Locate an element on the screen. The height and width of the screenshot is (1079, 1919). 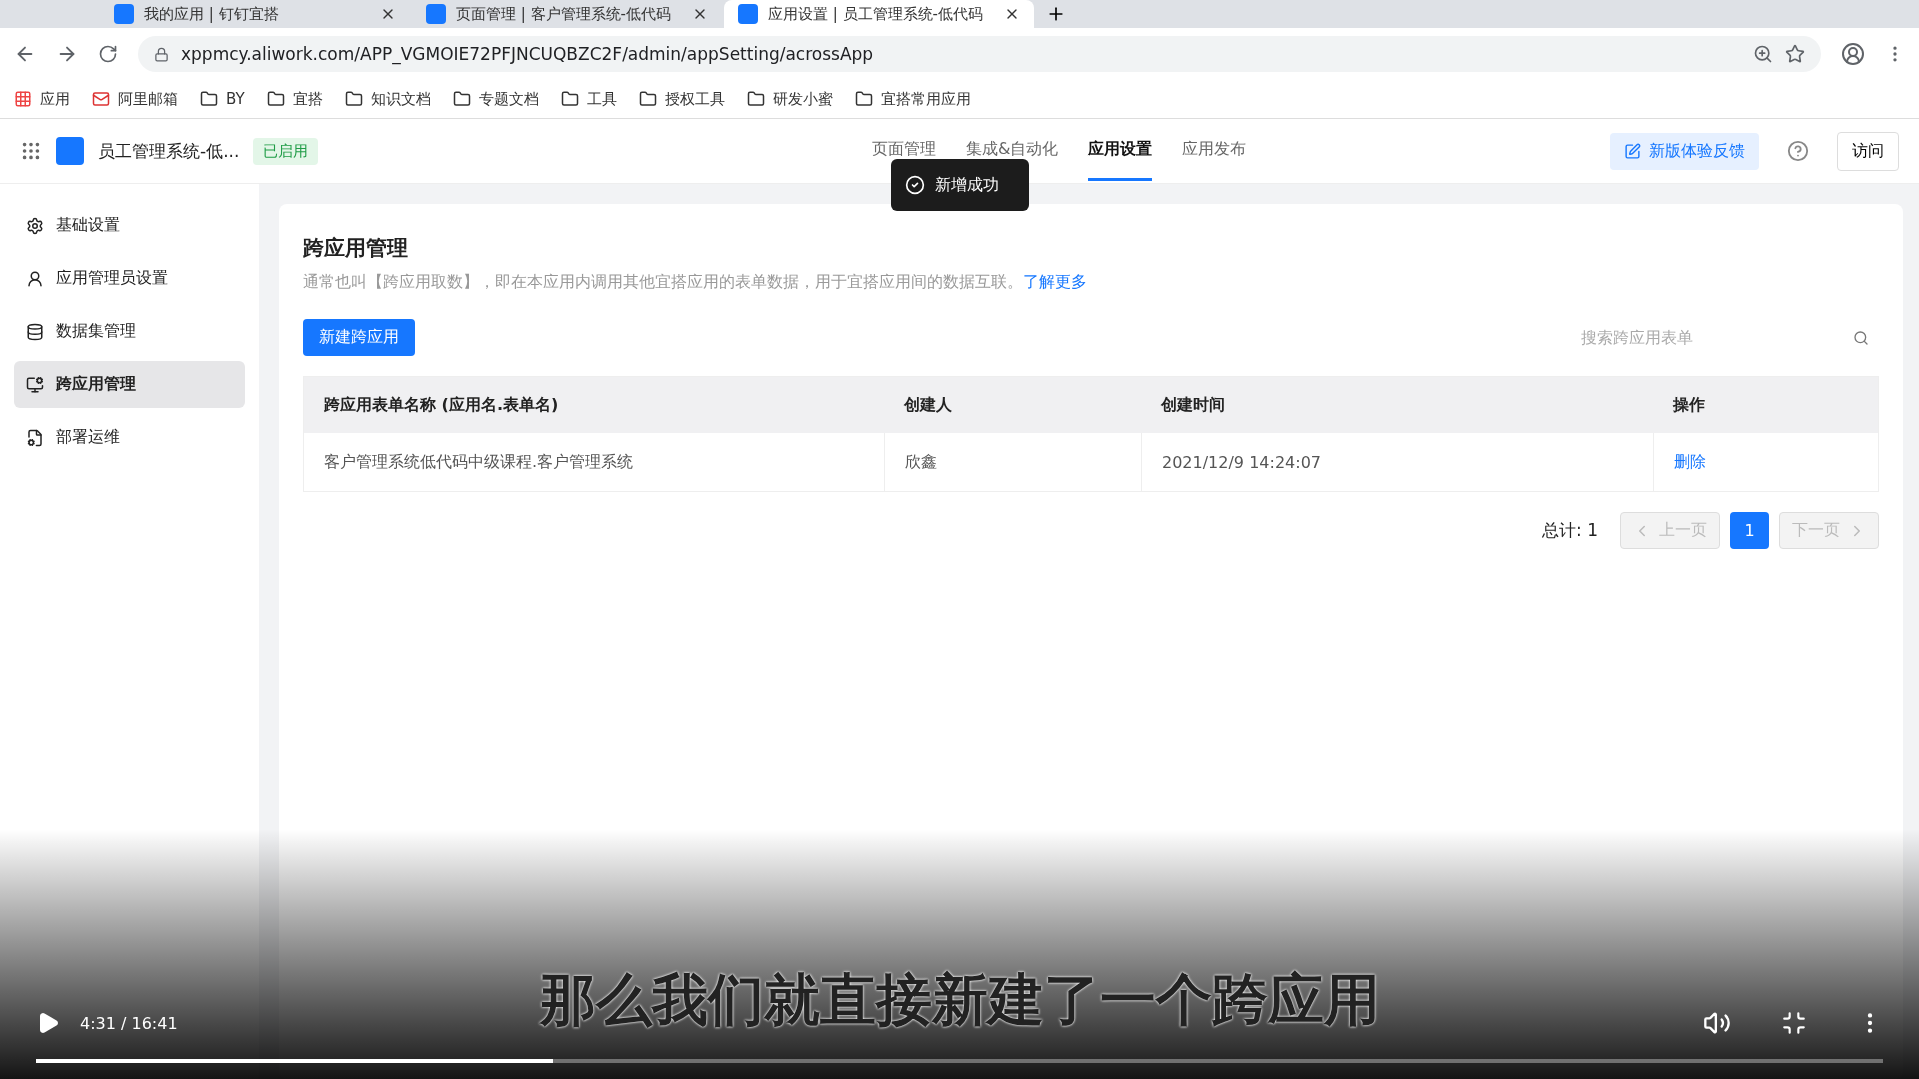
nav-tab: 应用设置 is located at coordinates (1120, 151).